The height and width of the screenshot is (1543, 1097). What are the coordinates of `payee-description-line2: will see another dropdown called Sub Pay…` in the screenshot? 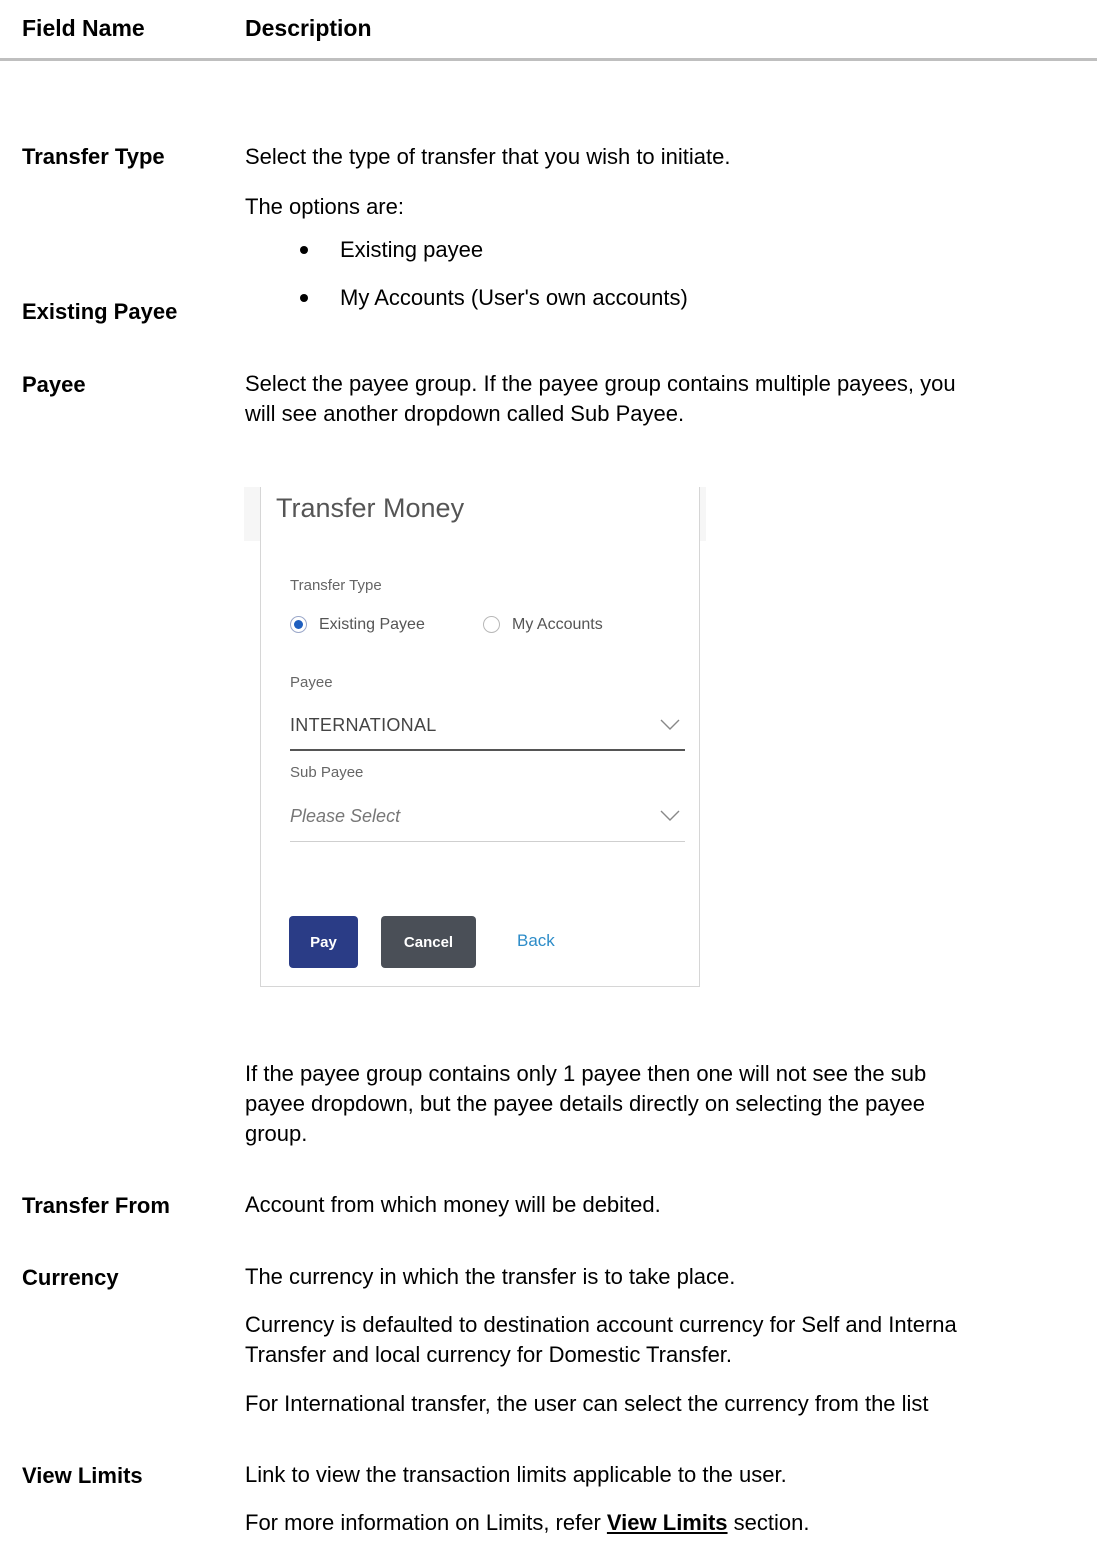 It's located at (465, 413).